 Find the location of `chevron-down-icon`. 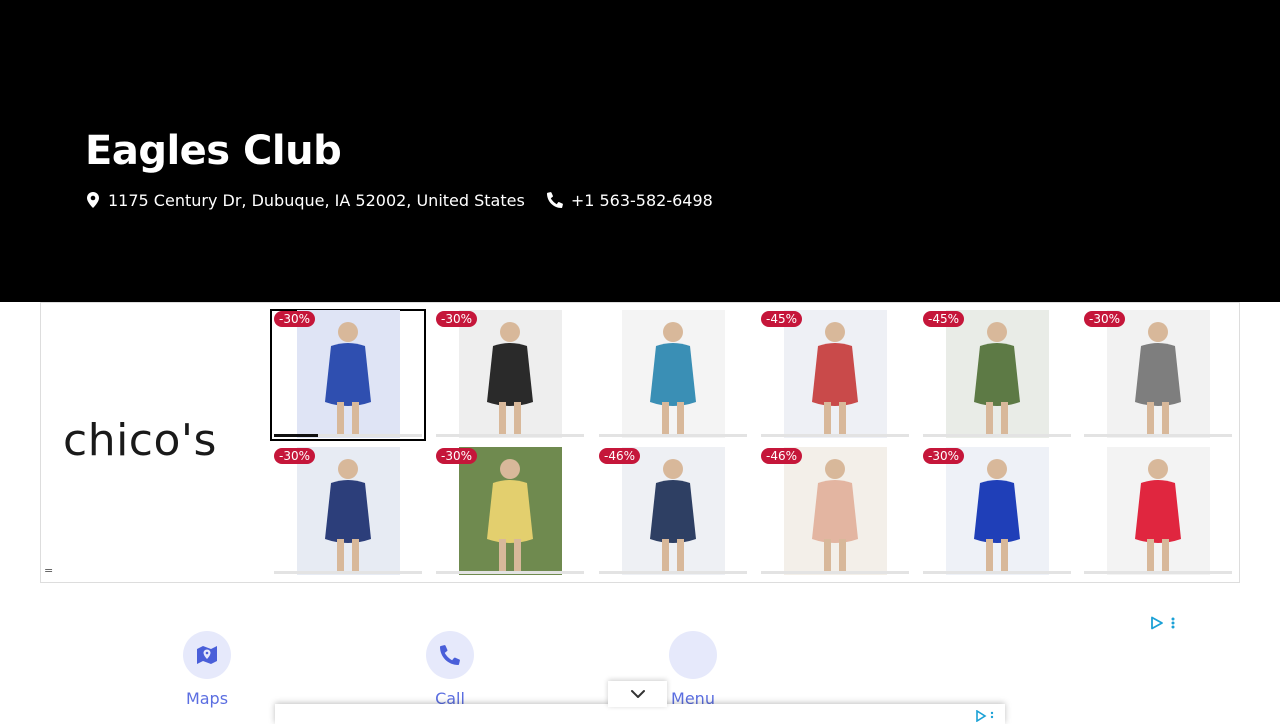

chevron-down-icon is located at coordinates (637, 694).